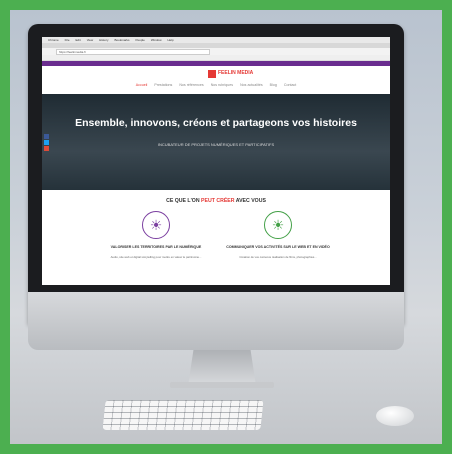  Describe the element at coordinates (222, 368) in the screenshot. I see `imac-stand` at that location.